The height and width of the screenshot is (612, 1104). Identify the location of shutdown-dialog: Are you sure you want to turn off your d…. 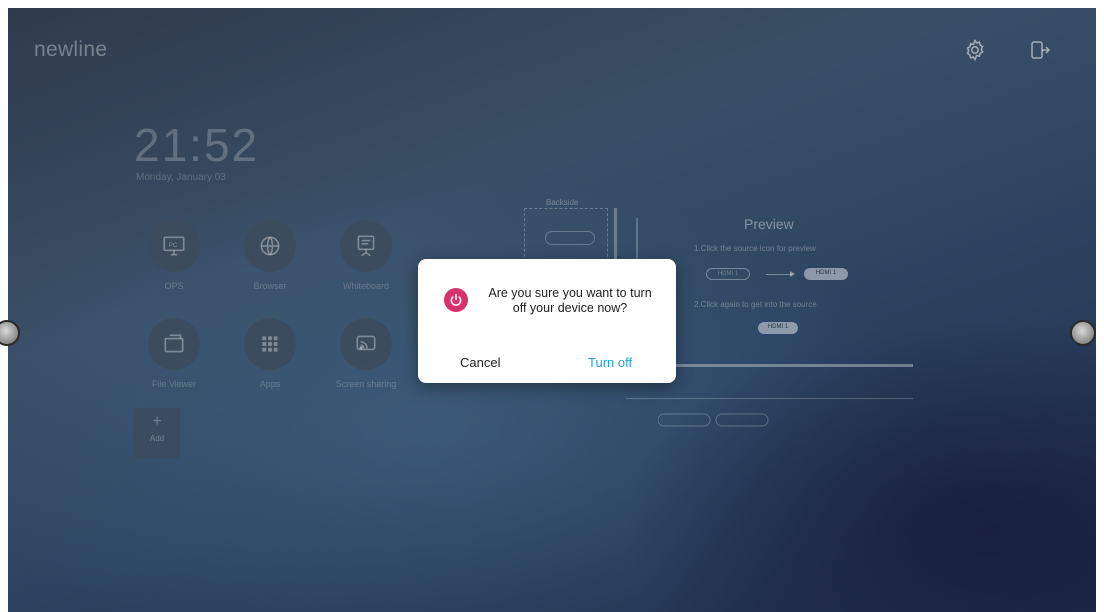
(547, 321).